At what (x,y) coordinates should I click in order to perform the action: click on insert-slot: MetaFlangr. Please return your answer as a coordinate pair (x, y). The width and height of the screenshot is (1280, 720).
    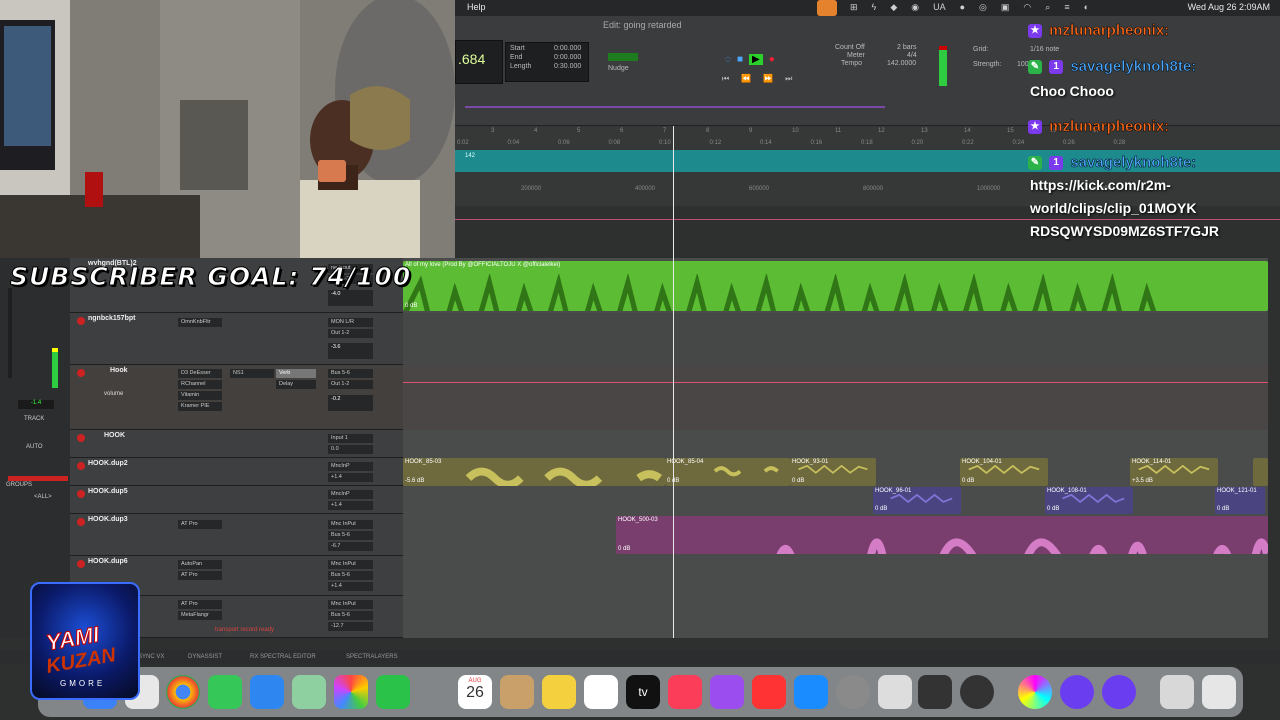
    Looking at the image, I should click on (200, 615).